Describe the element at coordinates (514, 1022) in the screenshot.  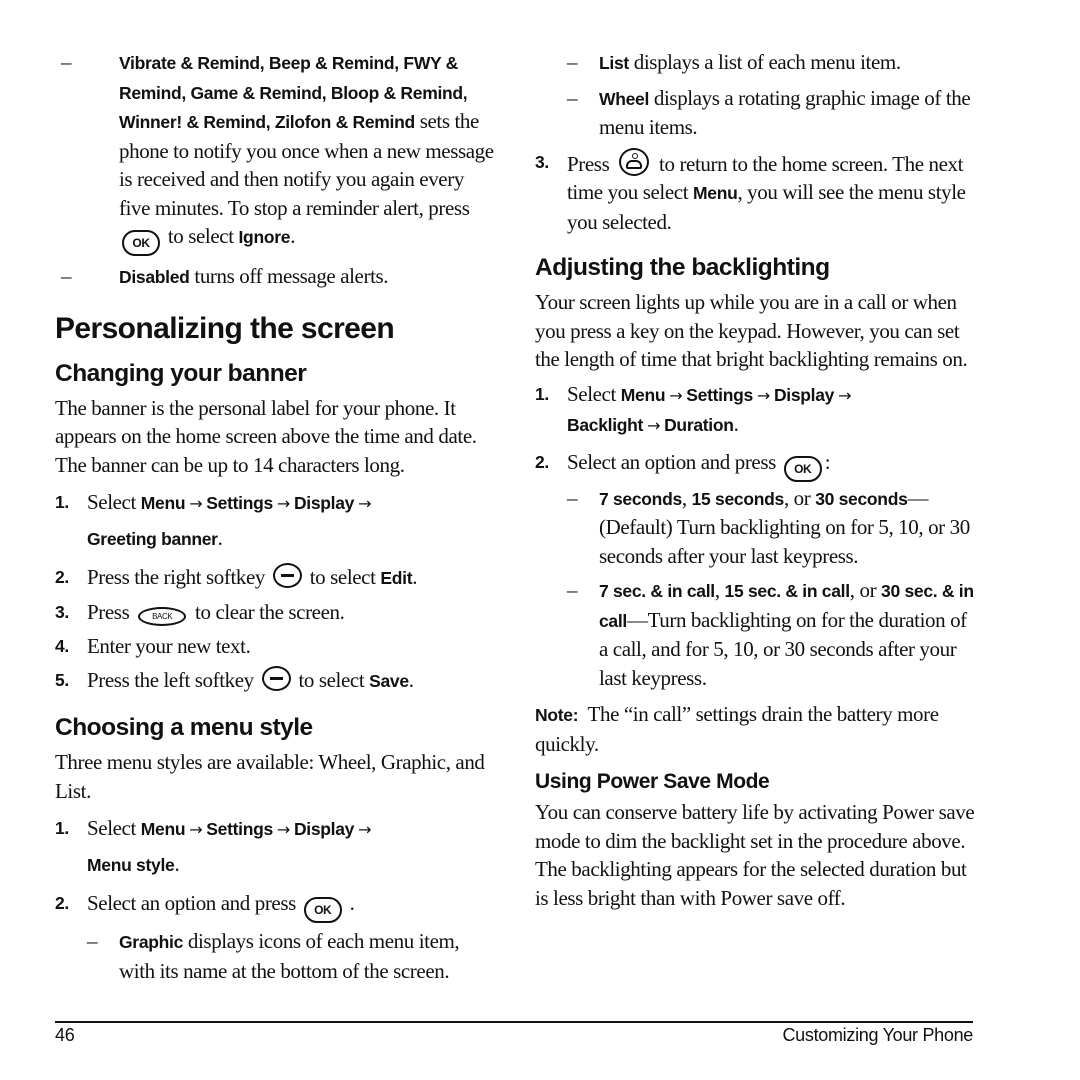
I see `footer-divider` at that location.